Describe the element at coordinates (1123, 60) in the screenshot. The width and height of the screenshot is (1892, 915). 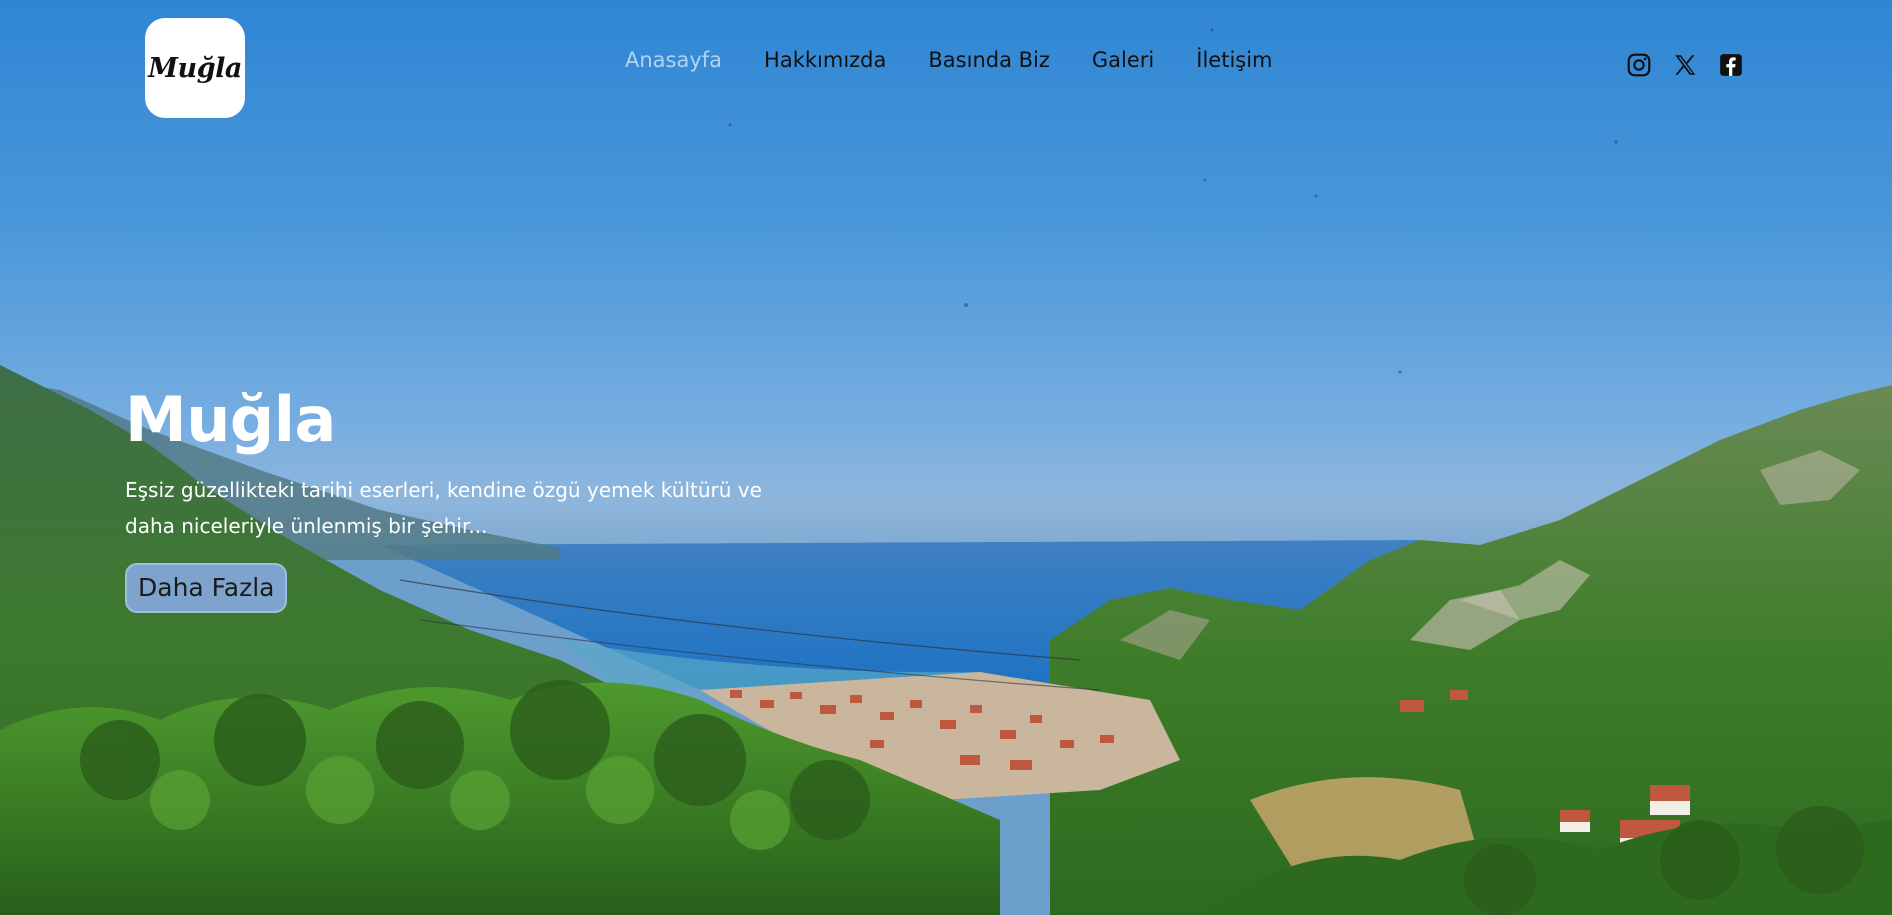
I see `nav-item-galeri: Galeri` at that location.